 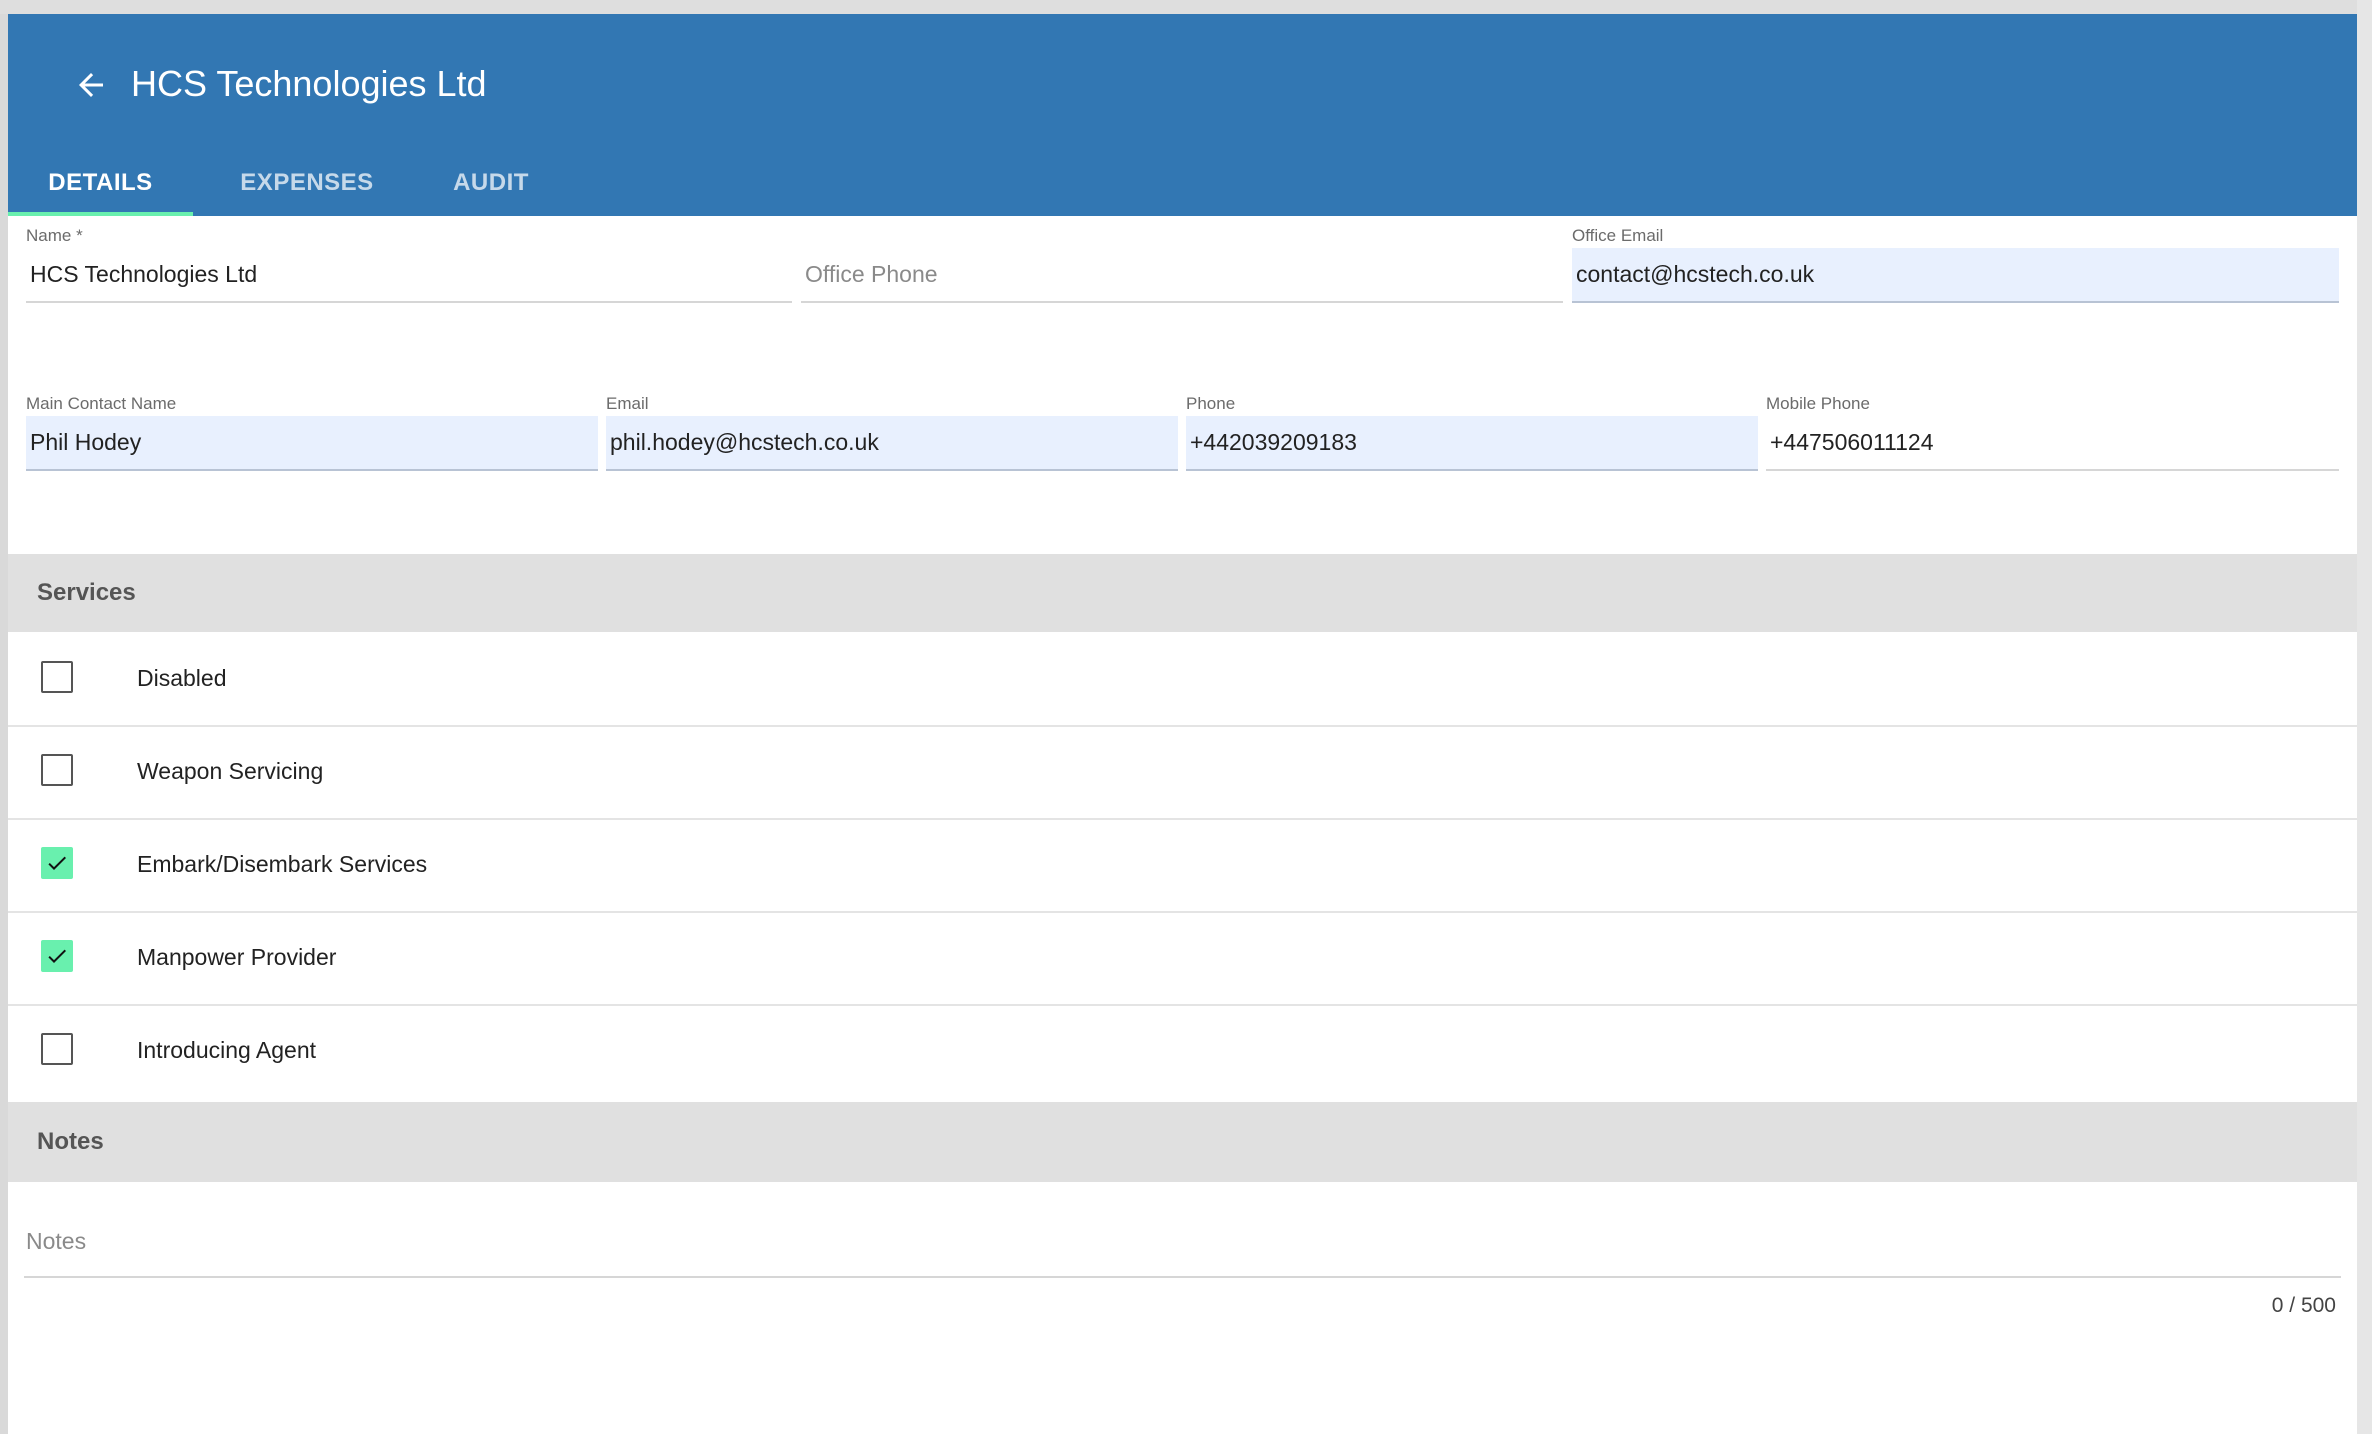 I want to click on office-email-label: Office Email, so click(x=1618, y=235).